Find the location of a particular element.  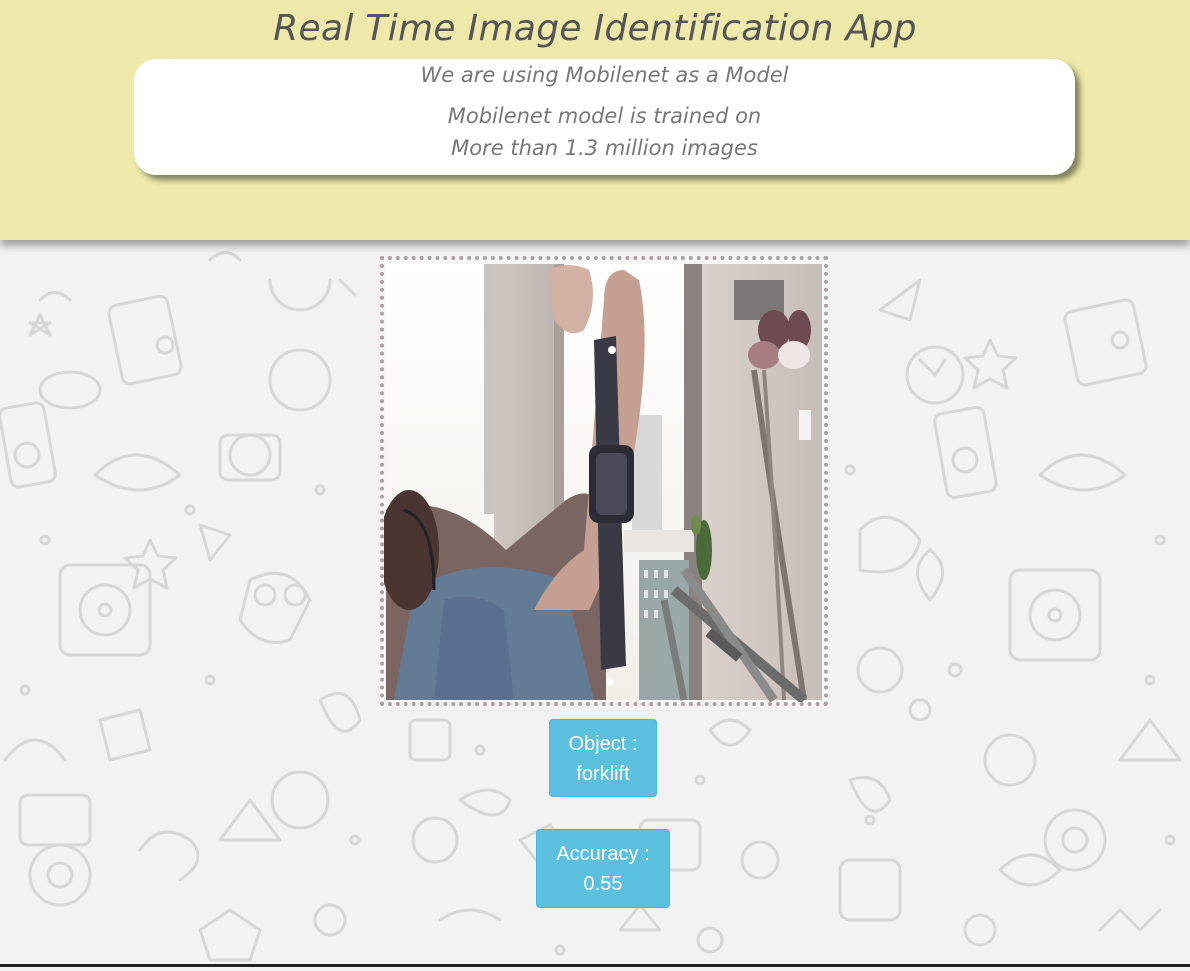

app-title: Real Time Image Identification App is located at coordinates (595, 28).